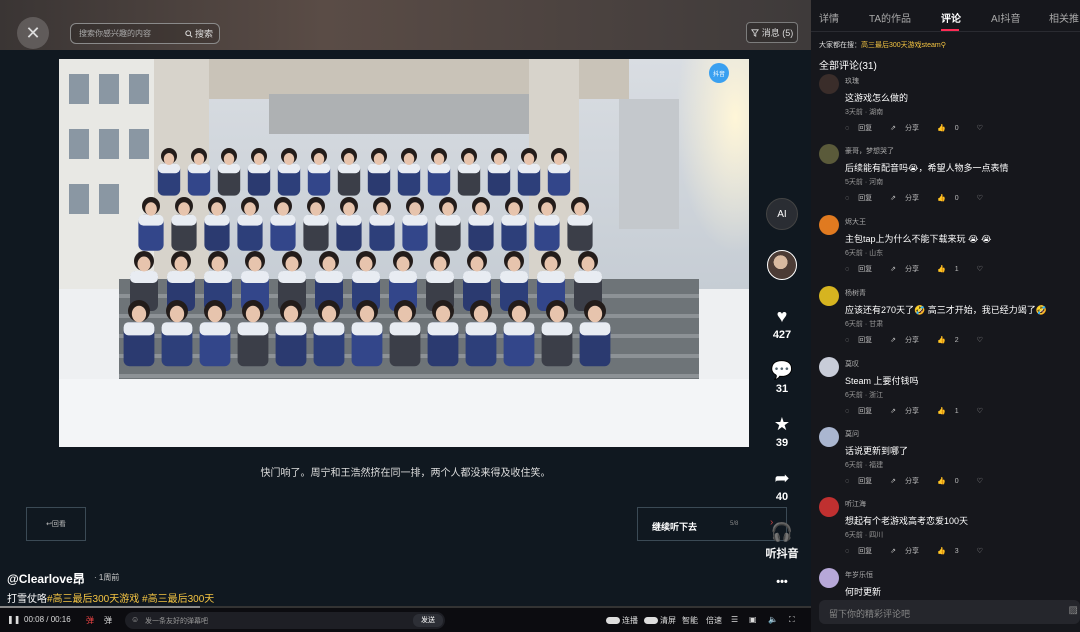 The image size is (1080, 632). I want to click on like-button: 👍 2, so click(952, 340).